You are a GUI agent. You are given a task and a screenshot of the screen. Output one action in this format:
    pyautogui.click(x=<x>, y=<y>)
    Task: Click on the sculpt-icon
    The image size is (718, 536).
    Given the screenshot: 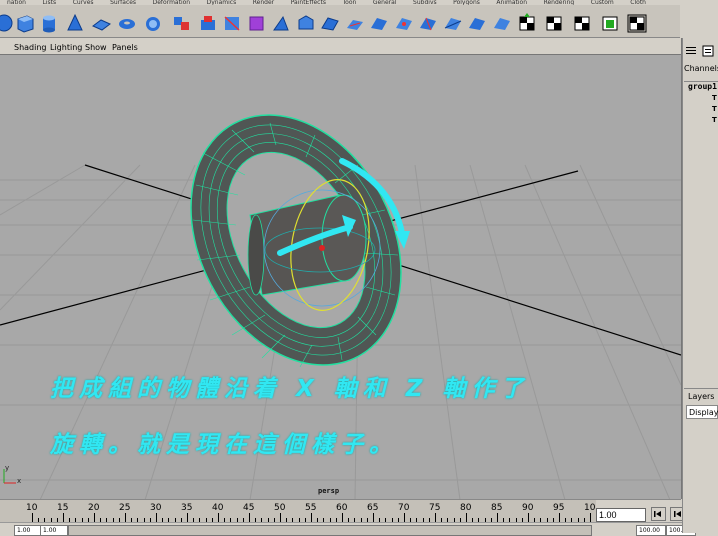 What is the action you would take?
    pyautogui.click(x=330, y=23)
    